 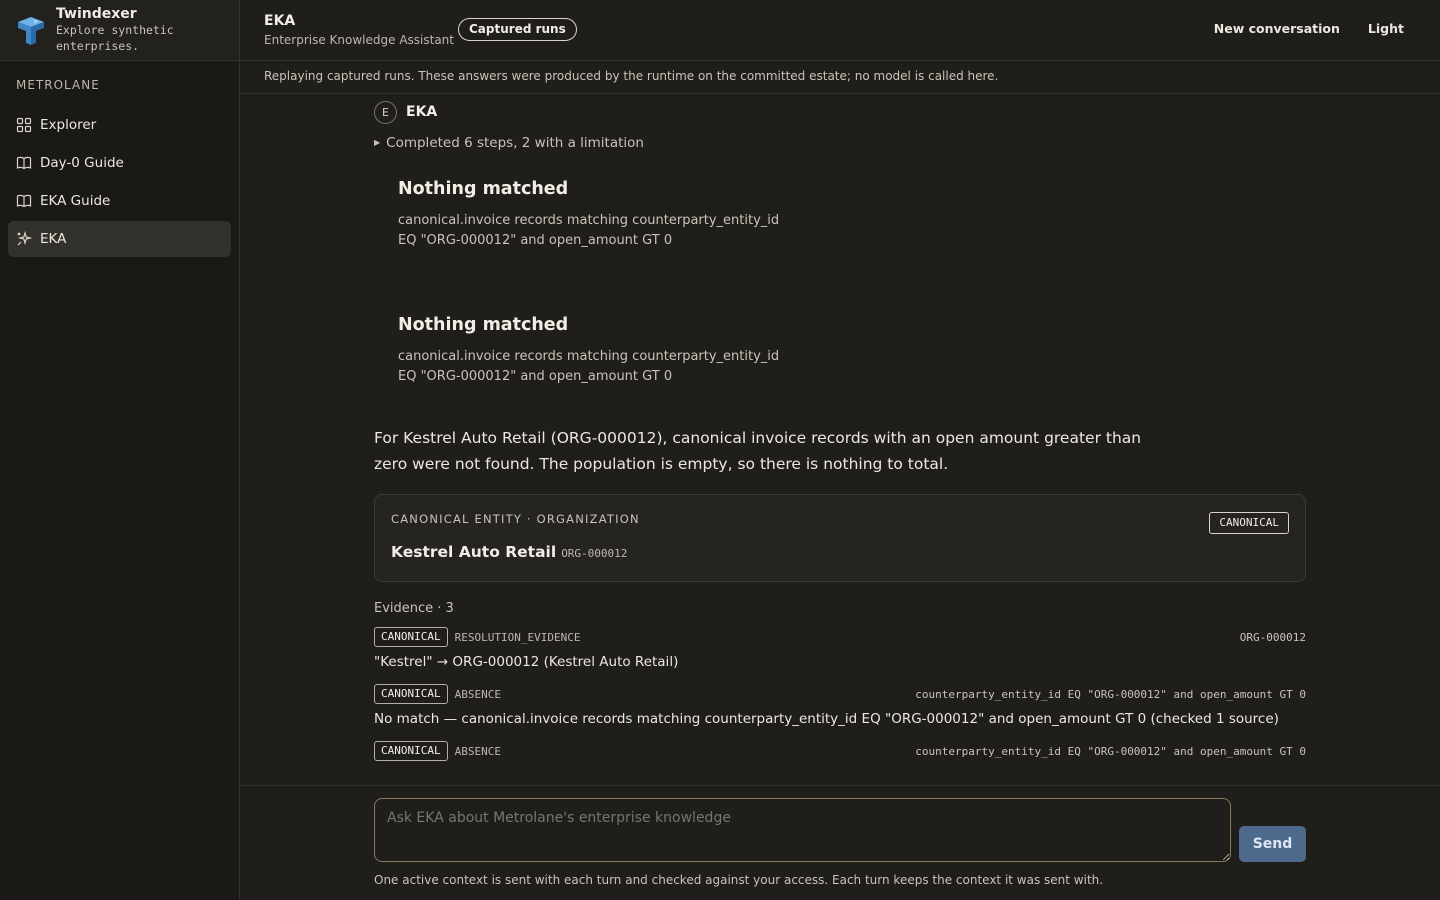 I want to click on entity-name: Kestrel Auto Retail, so click(x=474, y=552).